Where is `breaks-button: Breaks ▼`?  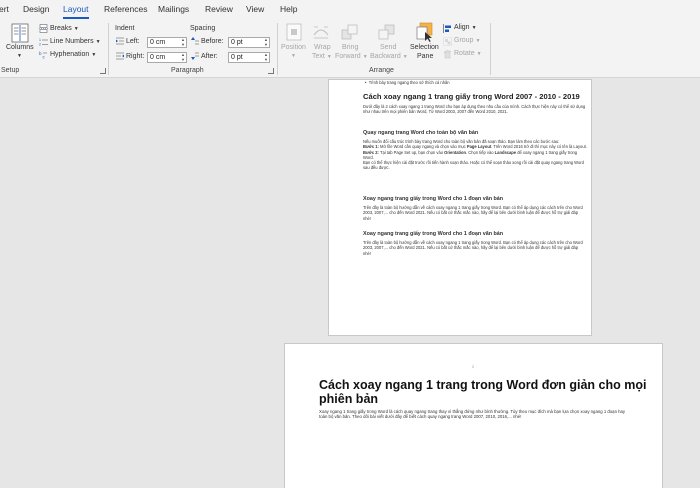
breaks-button: Breaks ▼ is located at coordinates (64, 28).